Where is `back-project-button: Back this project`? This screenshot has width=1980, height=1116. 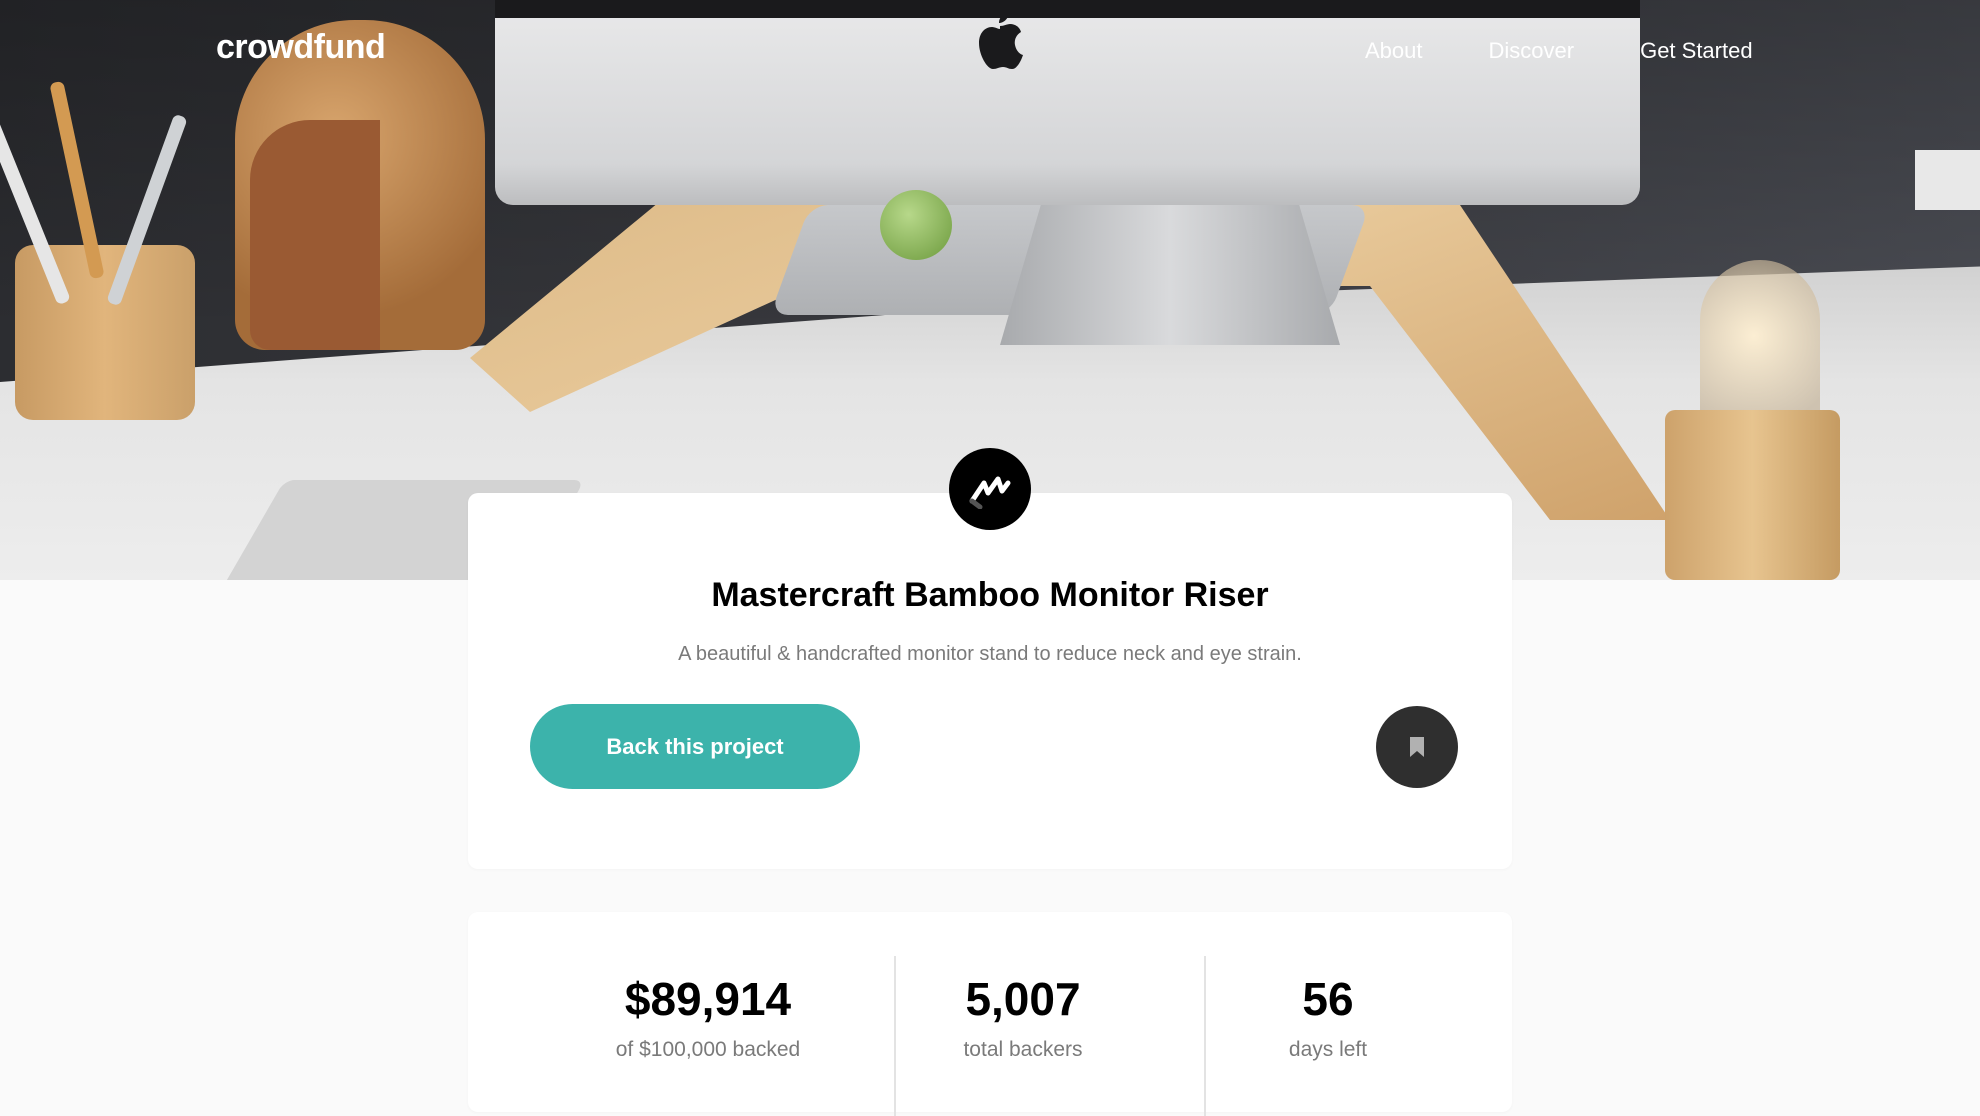 back-project-button: Back this project is located at coordinates (695, 746).